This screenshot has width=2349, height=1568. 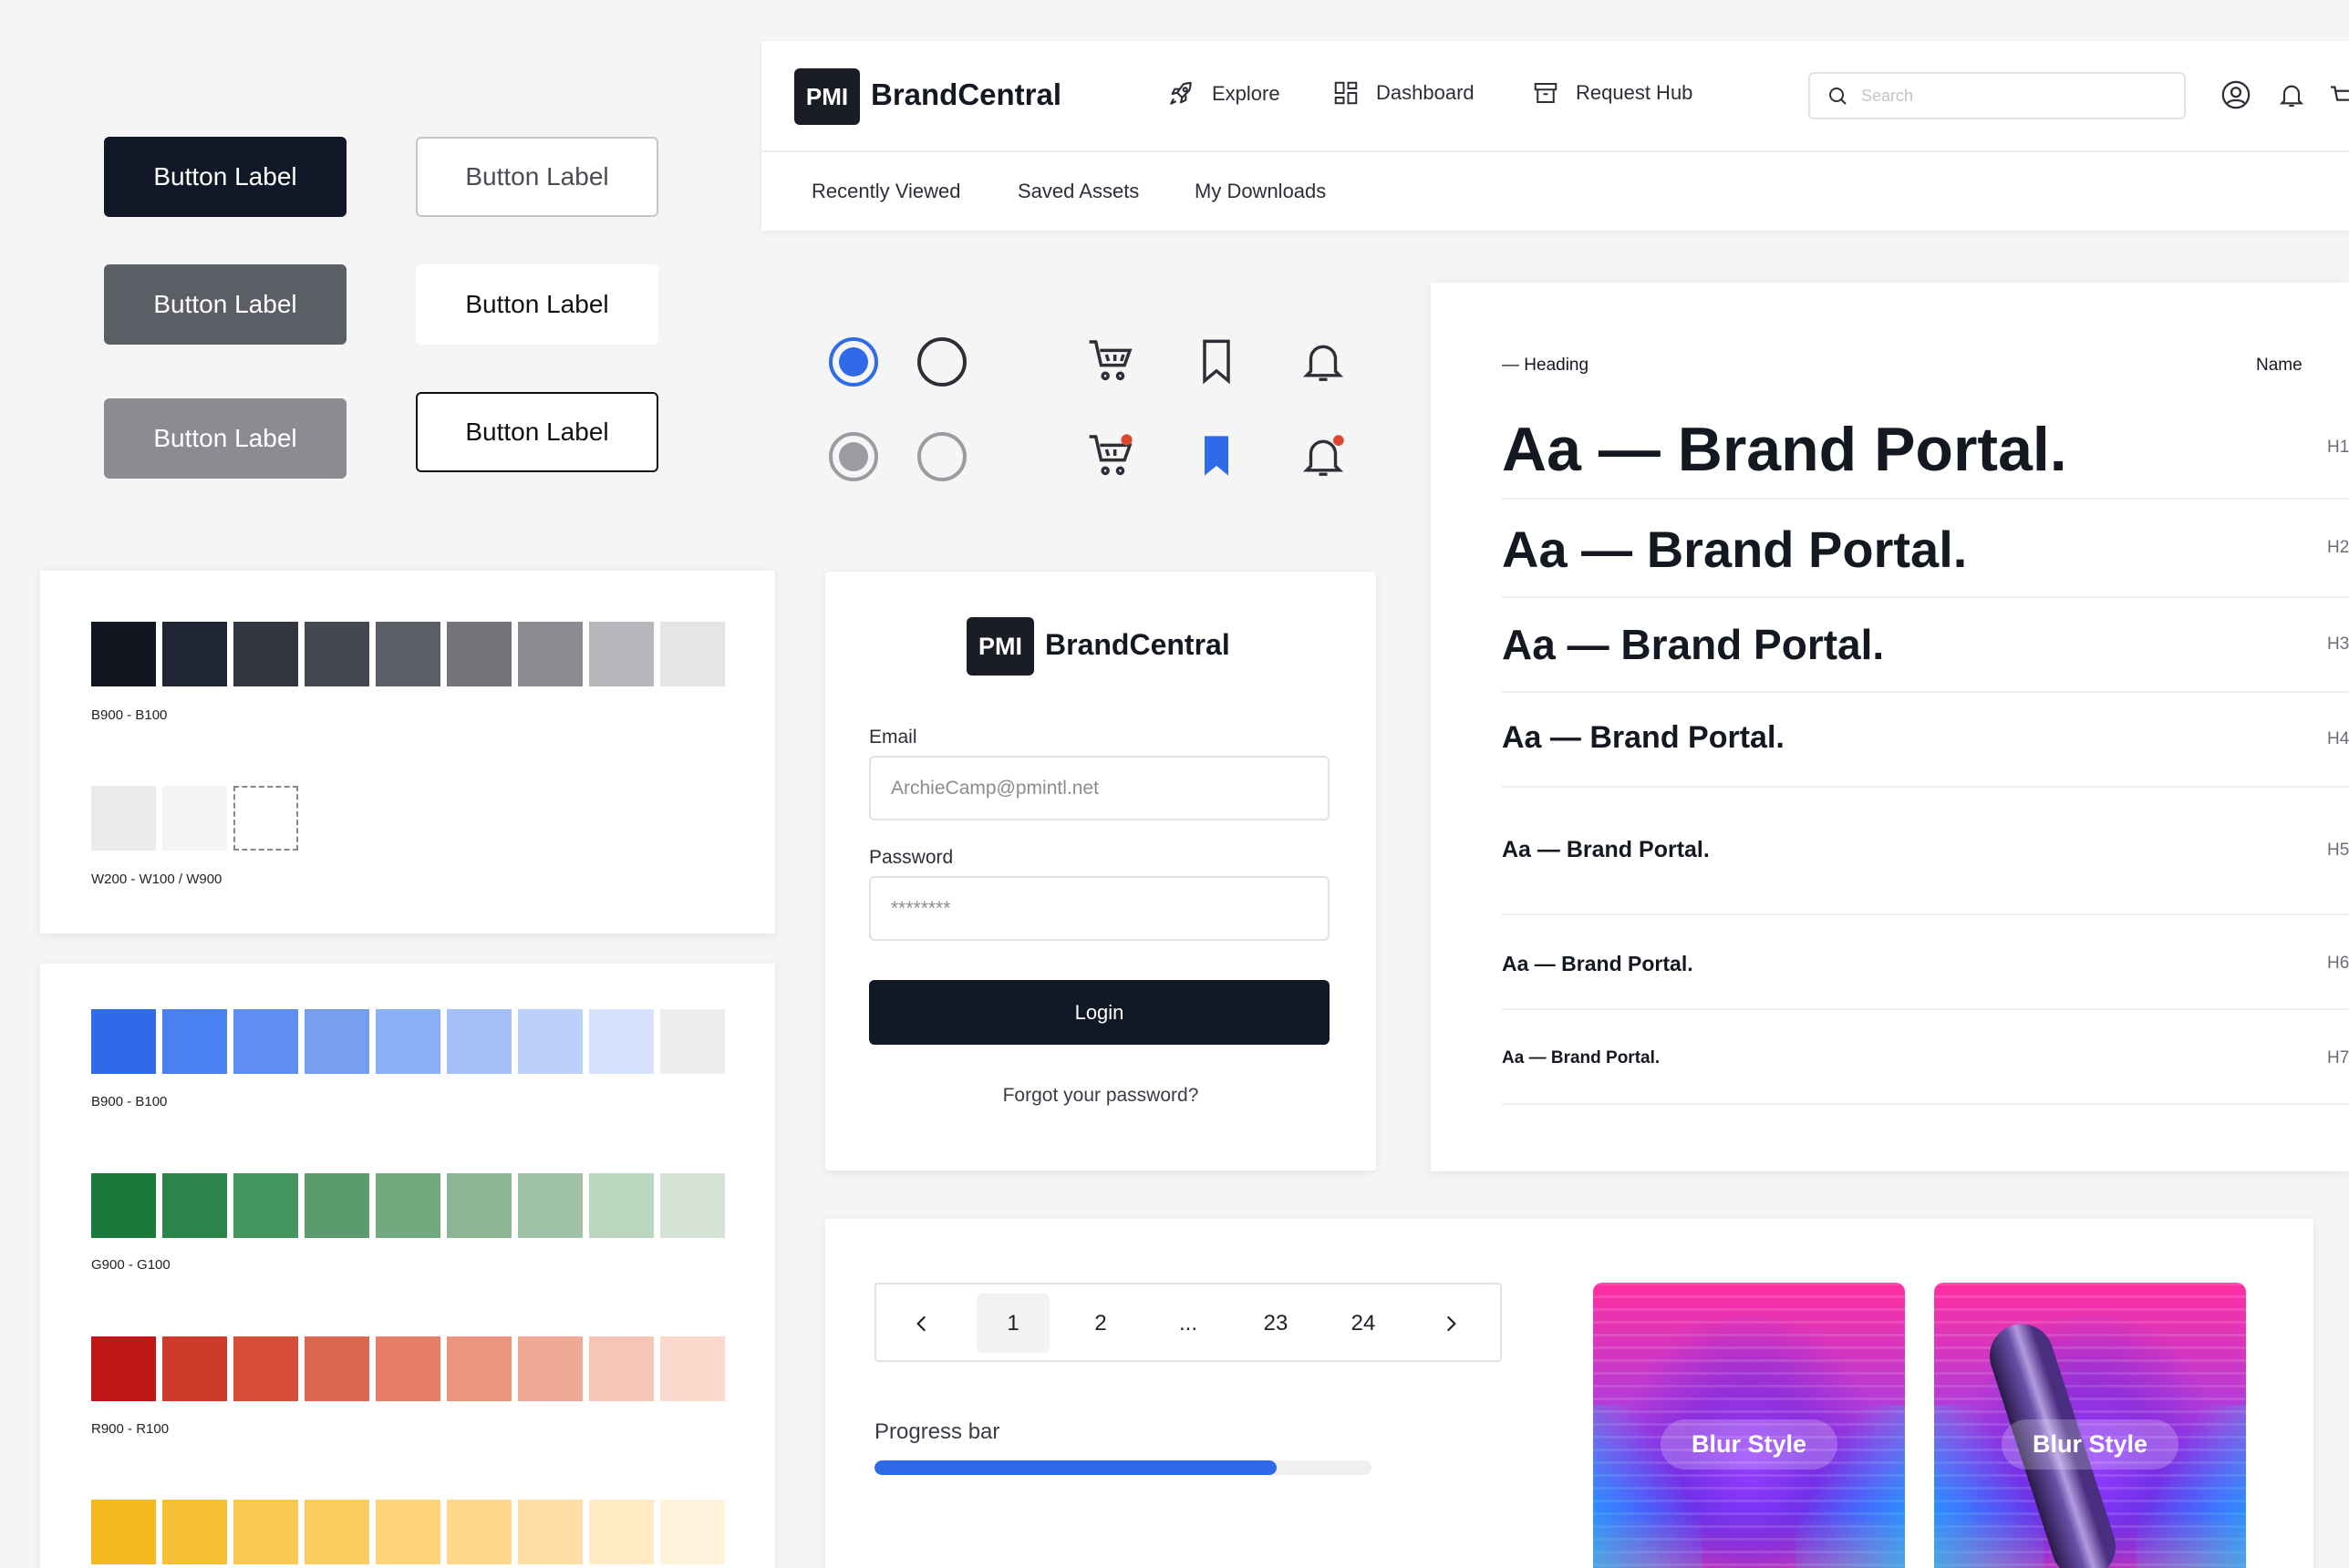 What do you see at coordinates (1099, 788) in the screenshot?
I see `email-field: ArchieCamp@pmintl.net` at bounding box center [1099, 788].